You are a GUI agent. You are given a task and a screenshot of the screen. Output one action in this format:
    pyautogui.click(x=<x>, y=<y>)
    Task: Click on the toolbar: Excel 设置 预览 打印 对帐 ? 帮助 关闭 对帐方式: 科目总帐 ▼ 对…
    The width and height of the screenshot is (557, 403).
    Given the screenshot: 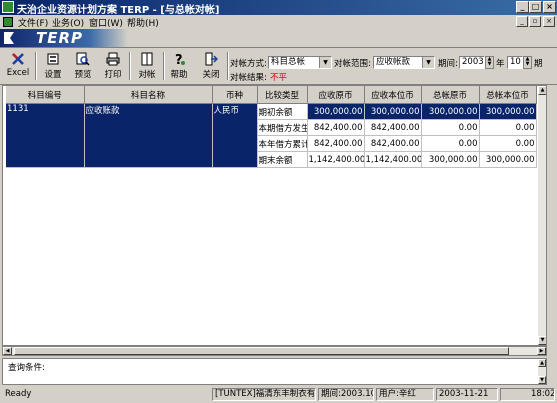 What is the action you would take?
    pyautogui.click(x=278, y=66)
    